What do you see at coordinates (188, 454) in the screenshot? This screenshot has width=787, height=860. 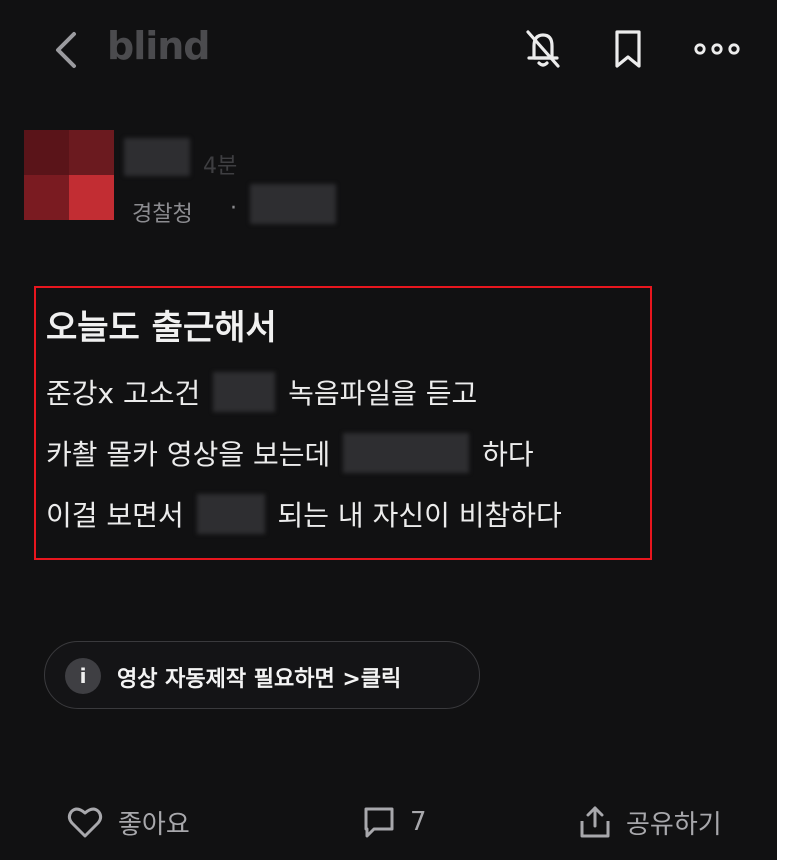 I see `post-line-2-start: 카촬 몰카 영상을 보는데` at bounding box center [188, 454].